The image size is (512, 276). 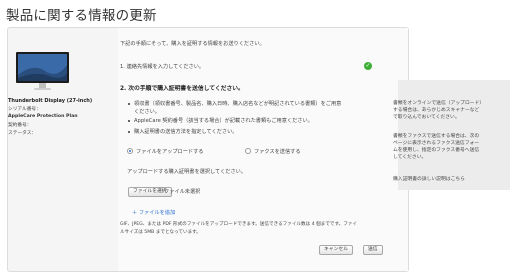 I want to click on cancel-button: キャンセル, so click(x=336, y=250).